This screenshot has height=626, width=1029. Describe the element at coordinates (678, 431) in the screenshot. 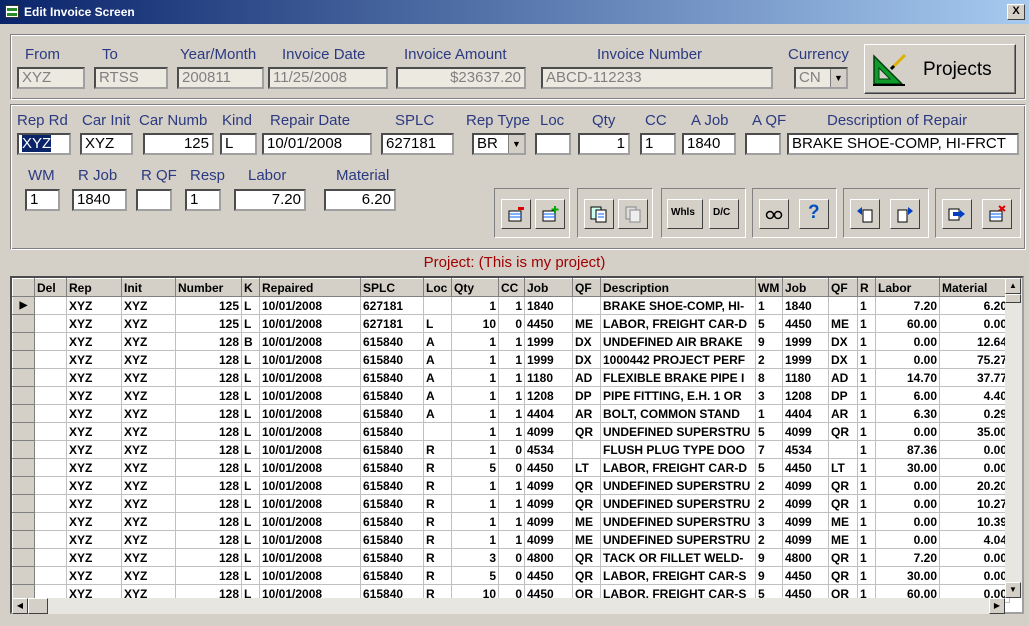

I see `table-cell: UNDEFINED SUPERSTRU` at that location.